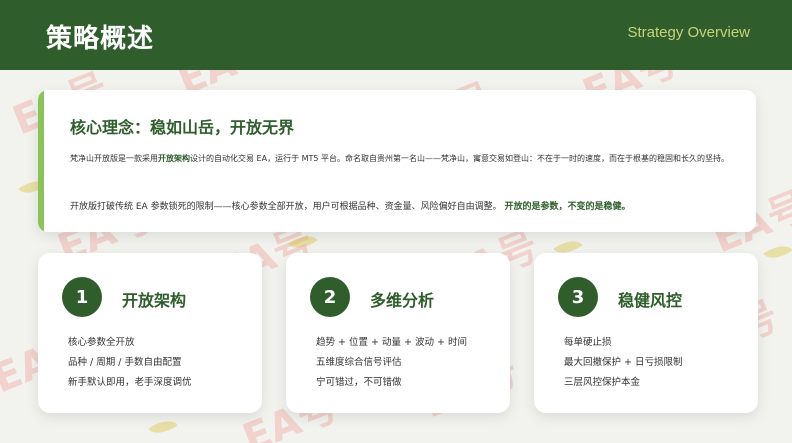  Describe the element at coordinates (567, 207) in the screenshot. I see `detail-highlight: 开放的是参数，不变的是稳健。` at that location.